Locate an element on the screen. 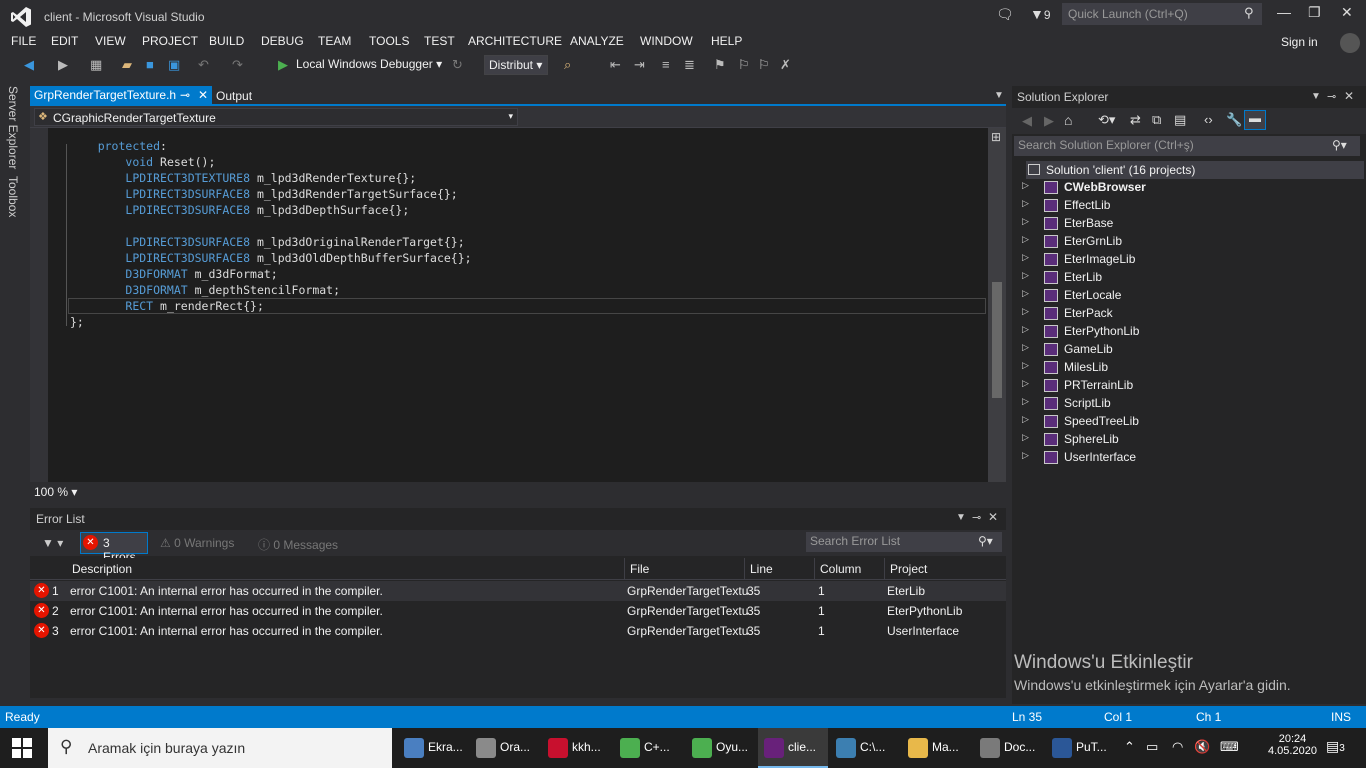 The image size is (1366, 768). menu-team: TEAM is located at coordinates (334, 41).